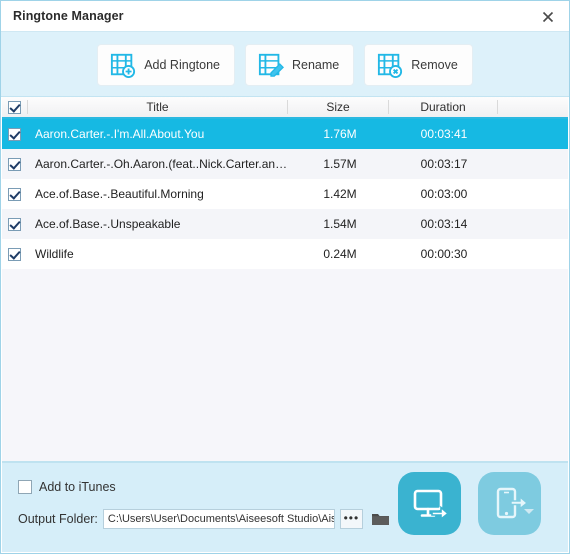 The image size is (570, 554). Describe the element at coordinates (58, 519) in the screenshot. I see `output-folder-label: Output Folder:` at that location.